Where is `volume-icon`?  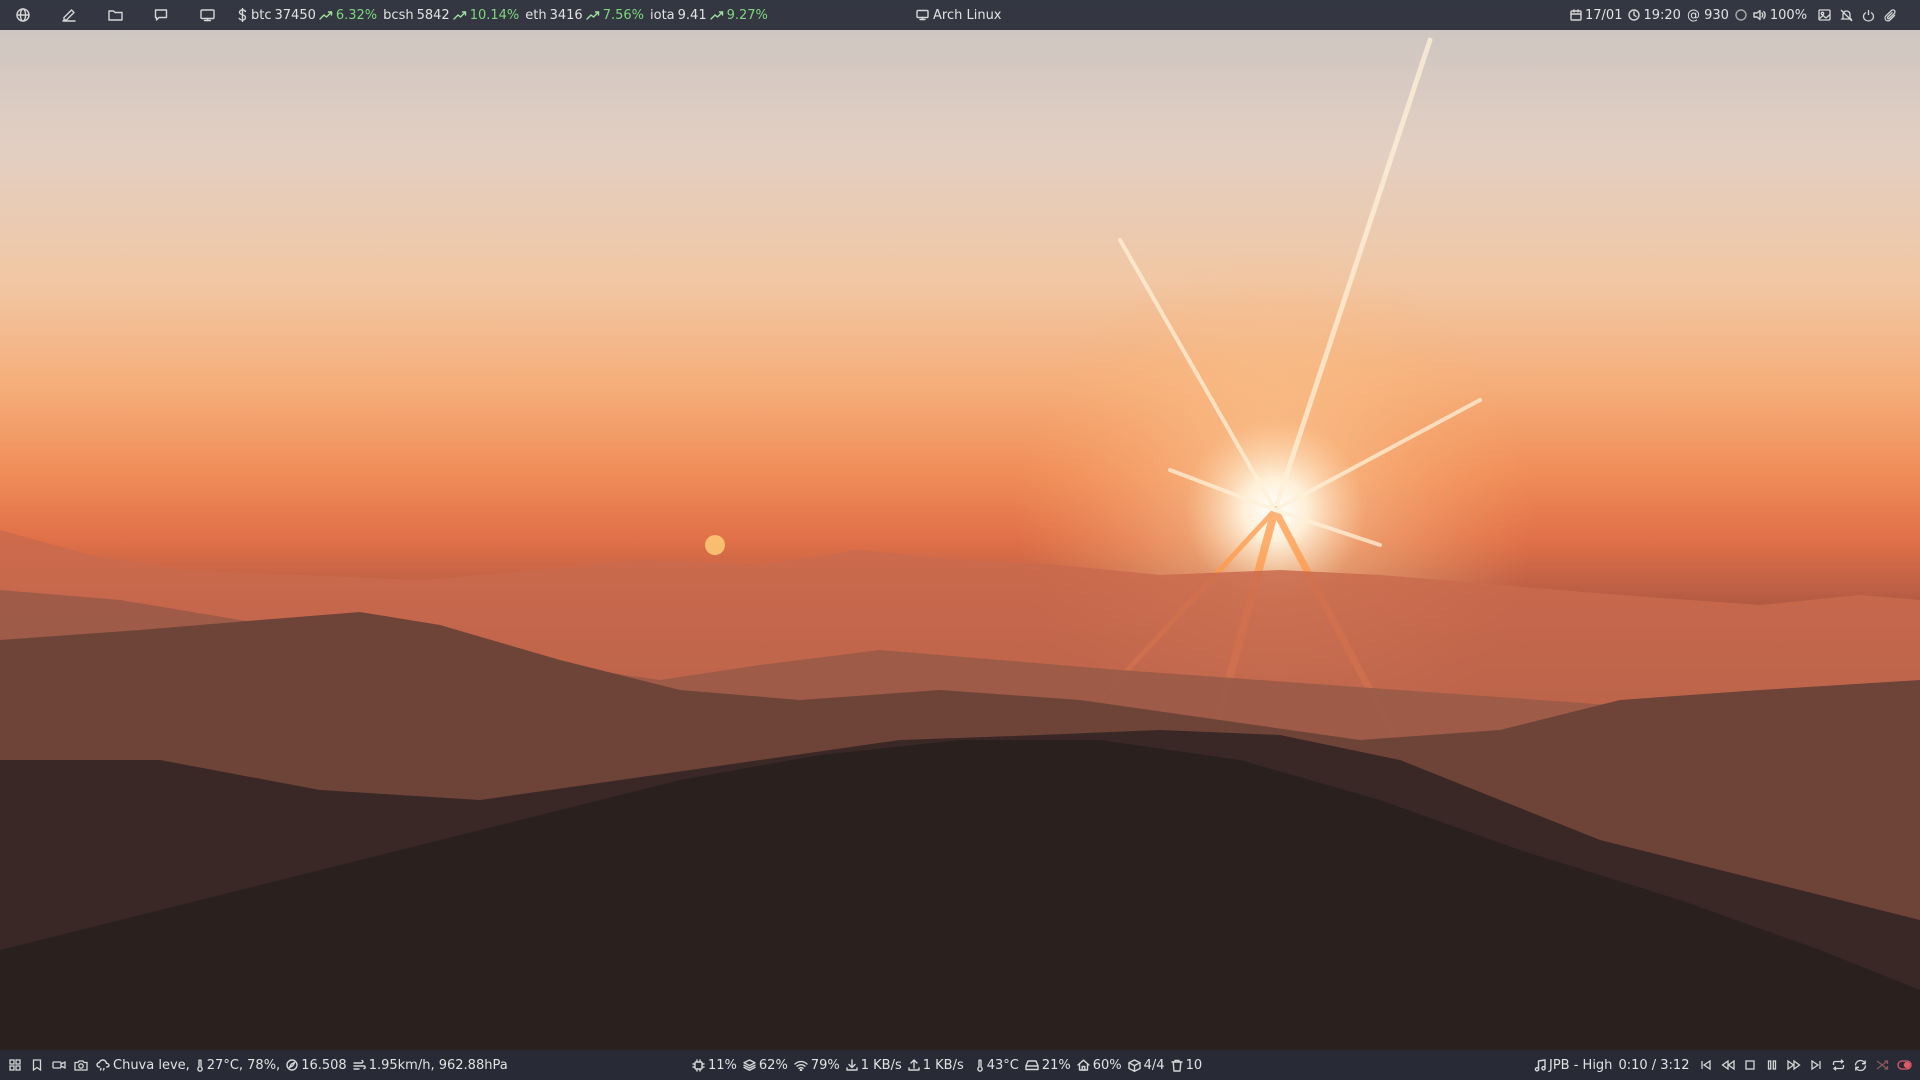
volume-icon is located at coordinates (1760, 15).